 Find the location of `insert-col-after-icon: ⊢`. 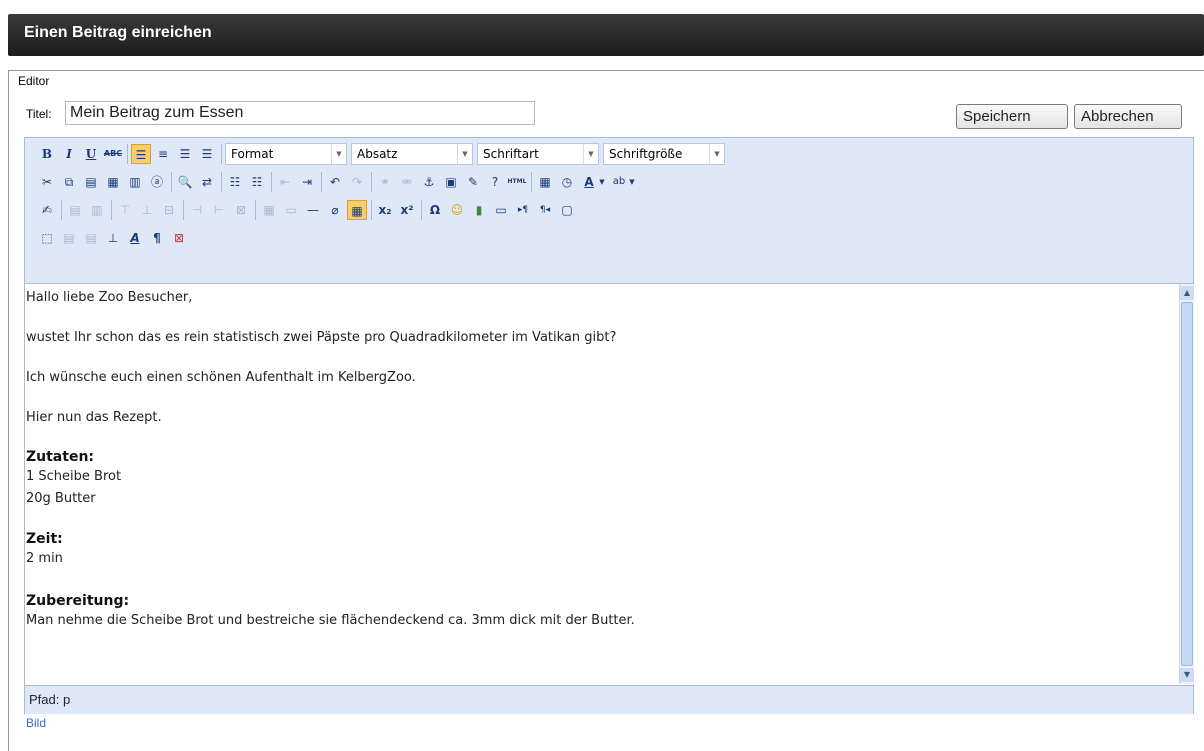

insert-col-after-icon: ⊢ is located at coordinates (219, 210).